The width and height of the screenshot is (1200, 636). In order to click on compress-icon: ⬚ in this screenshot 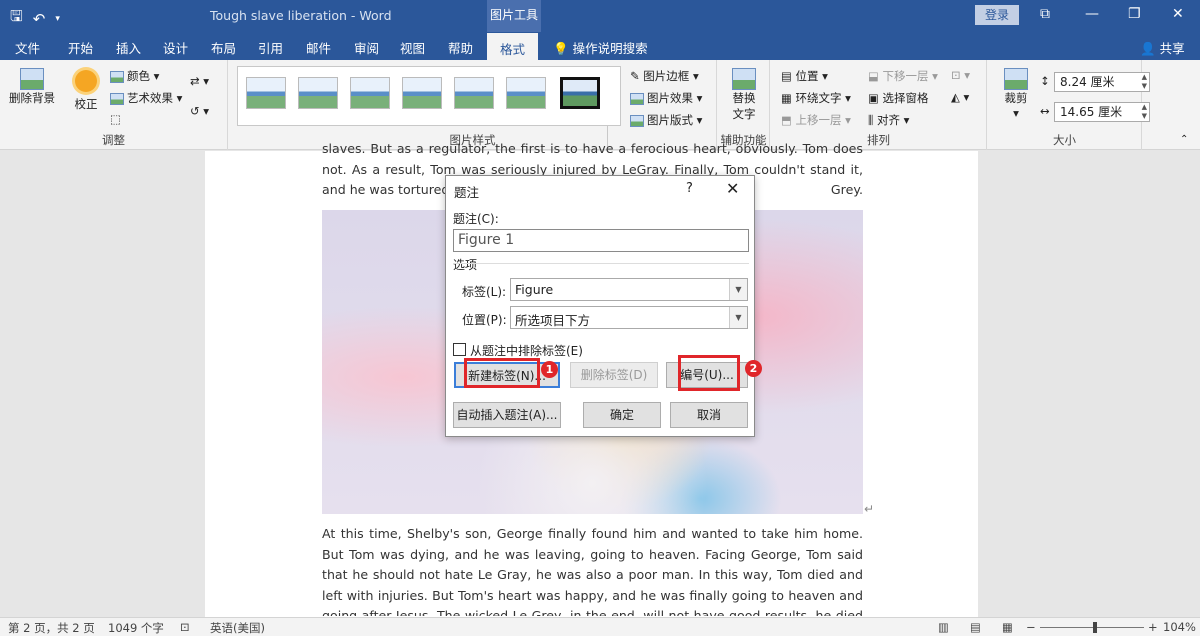, I will do `click(115, 119)`.